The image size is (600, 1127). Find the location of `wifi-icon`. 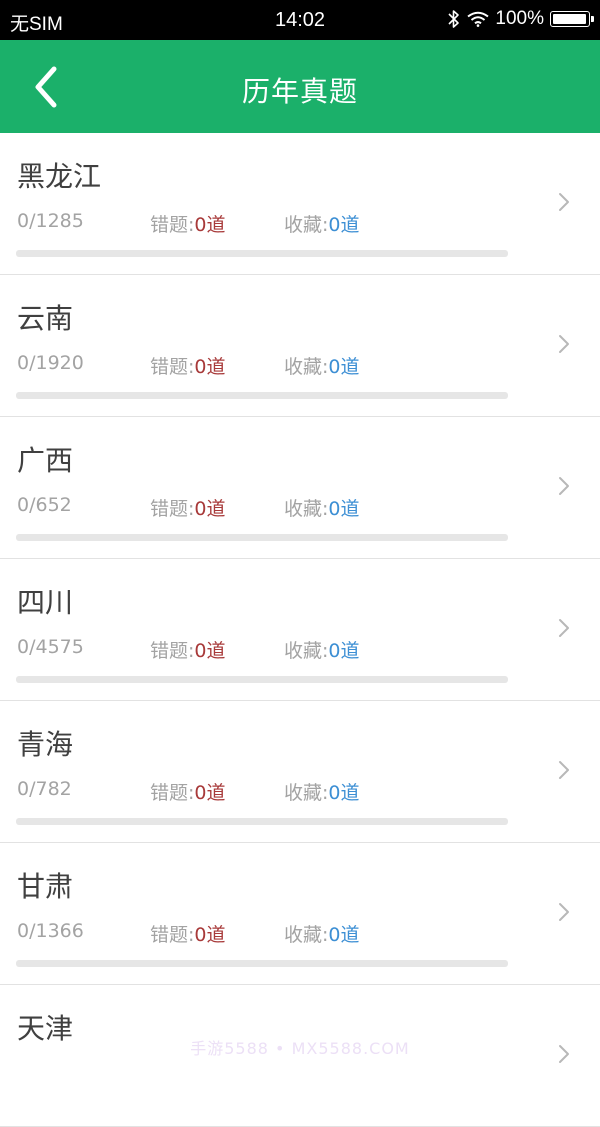

wifi-icon is located at coordinates (478, 19).